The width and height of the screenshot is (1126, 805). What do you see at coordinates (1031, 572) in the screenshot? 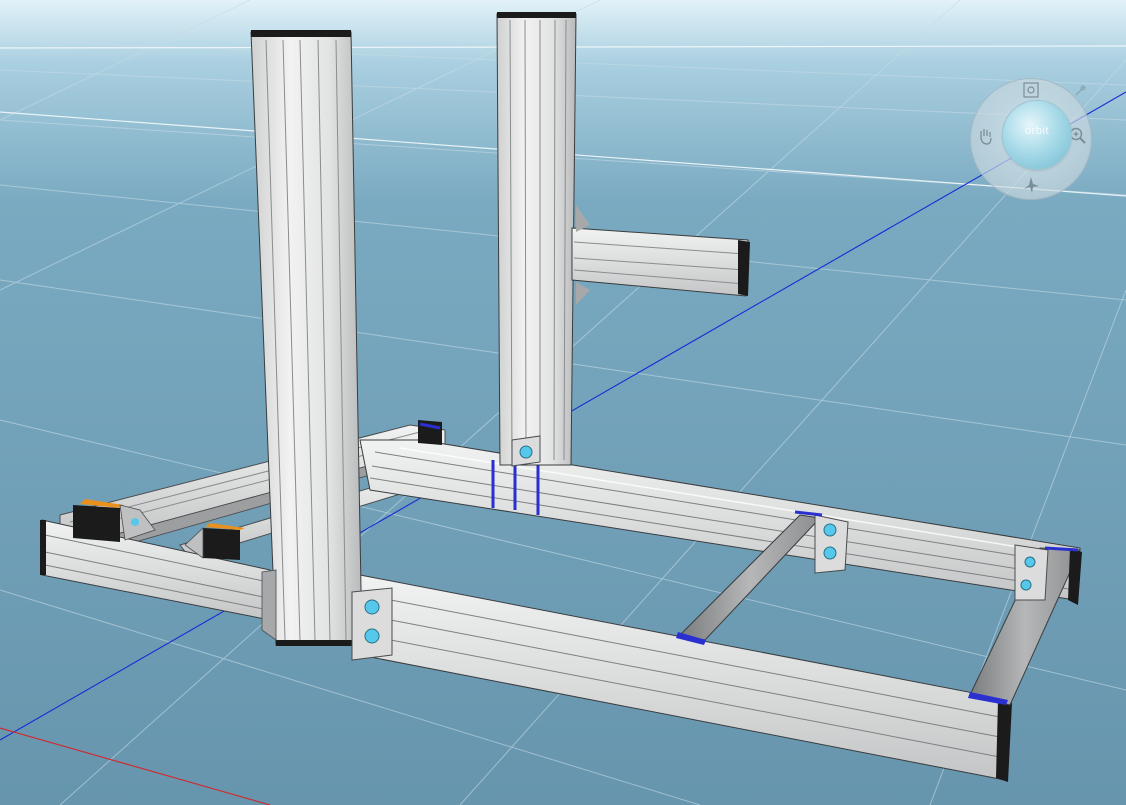
I see `bracket-right` at bounding box center [1031, 572].